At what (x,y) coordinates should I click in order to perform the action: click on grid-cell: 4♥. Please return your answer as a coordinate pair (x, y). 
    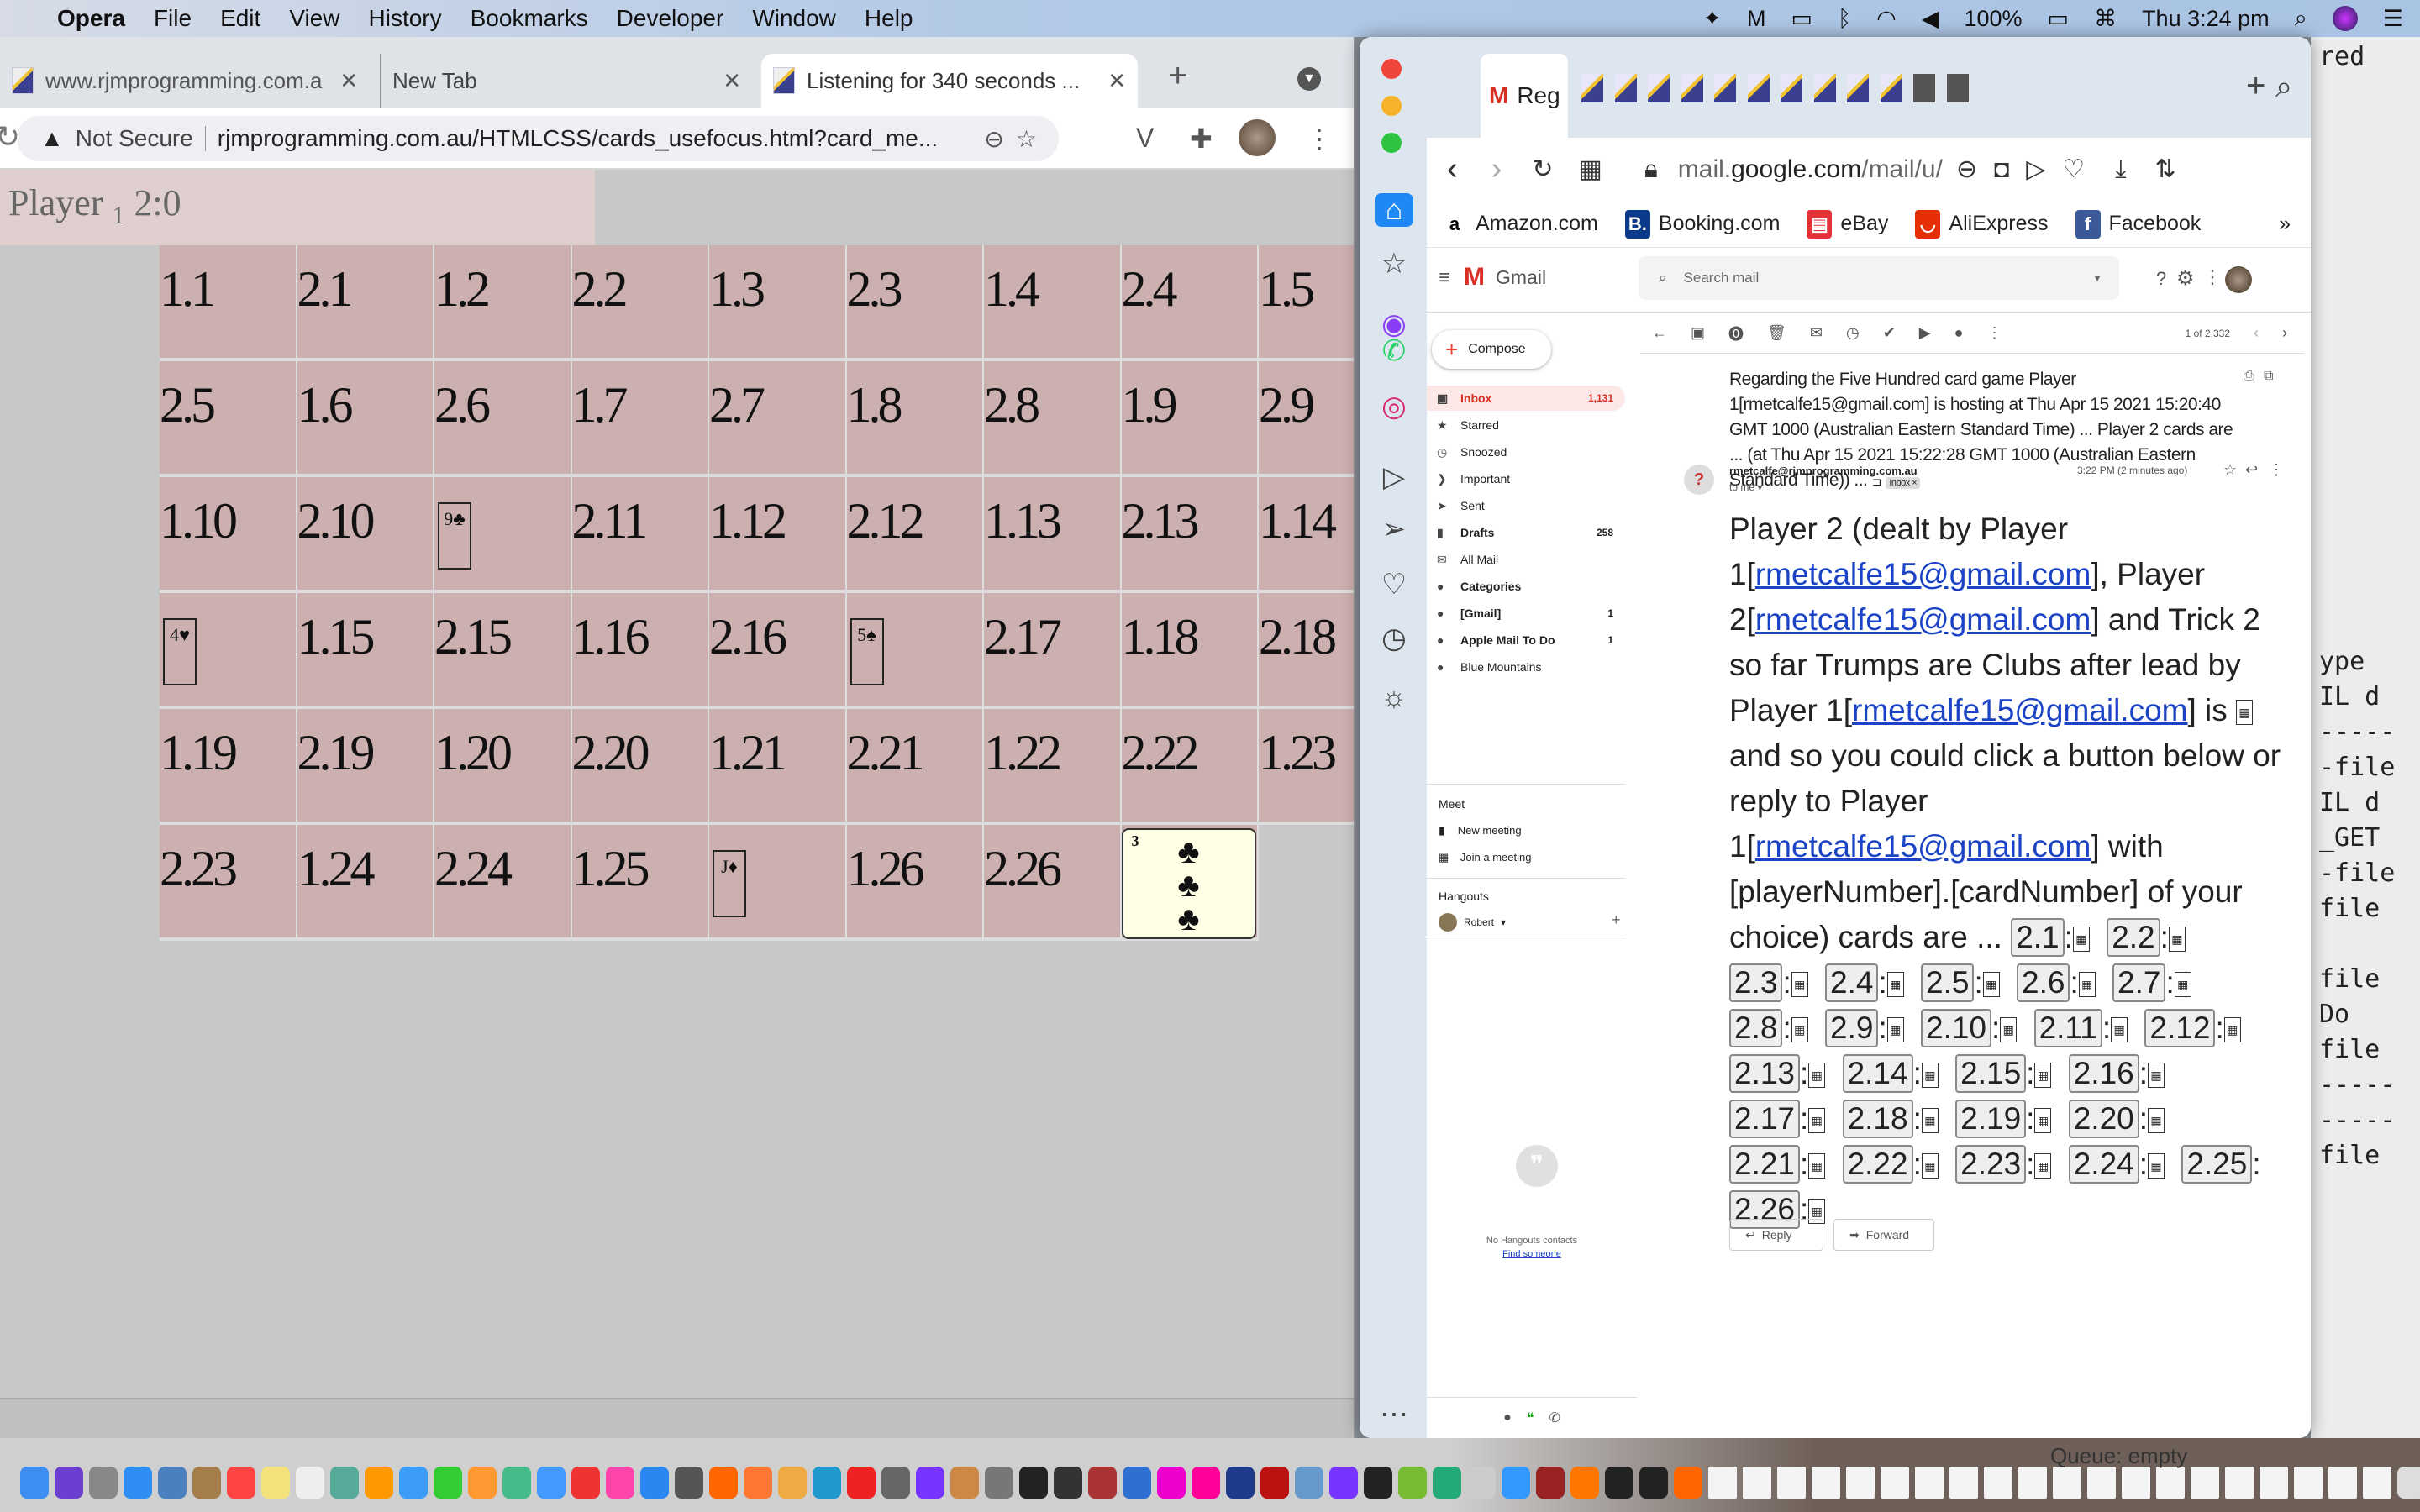
    Looking at the image, I should click on (228, 651).